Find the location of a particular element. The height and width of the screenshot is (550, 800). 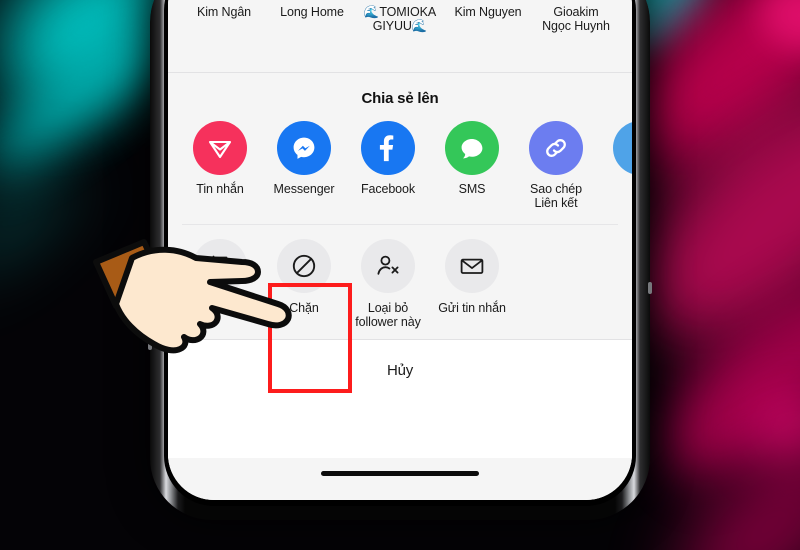

person-name: Long Home is located at coordinates (312, 12).